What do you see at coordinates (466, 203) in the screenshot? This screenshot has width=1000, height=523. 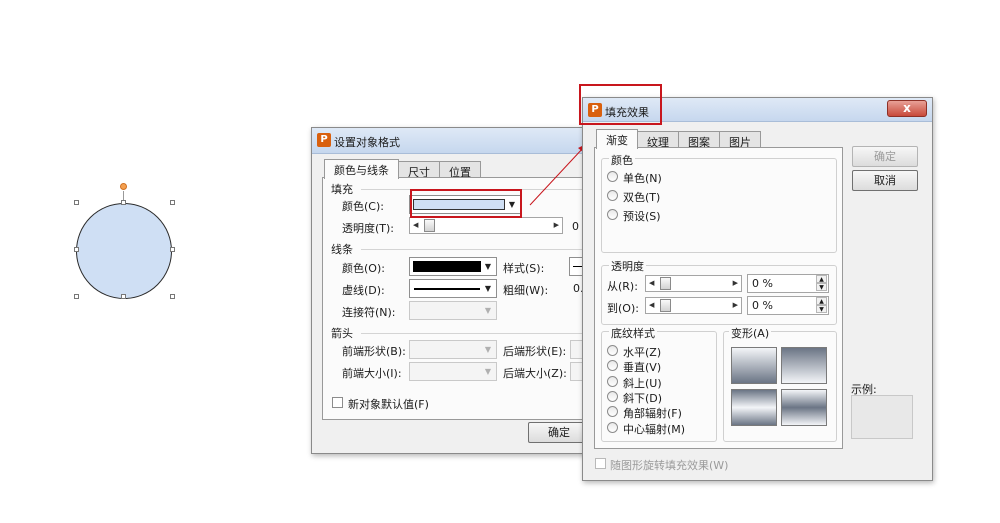 I see `fill-color-highlight` at bounding box center [466, 203].